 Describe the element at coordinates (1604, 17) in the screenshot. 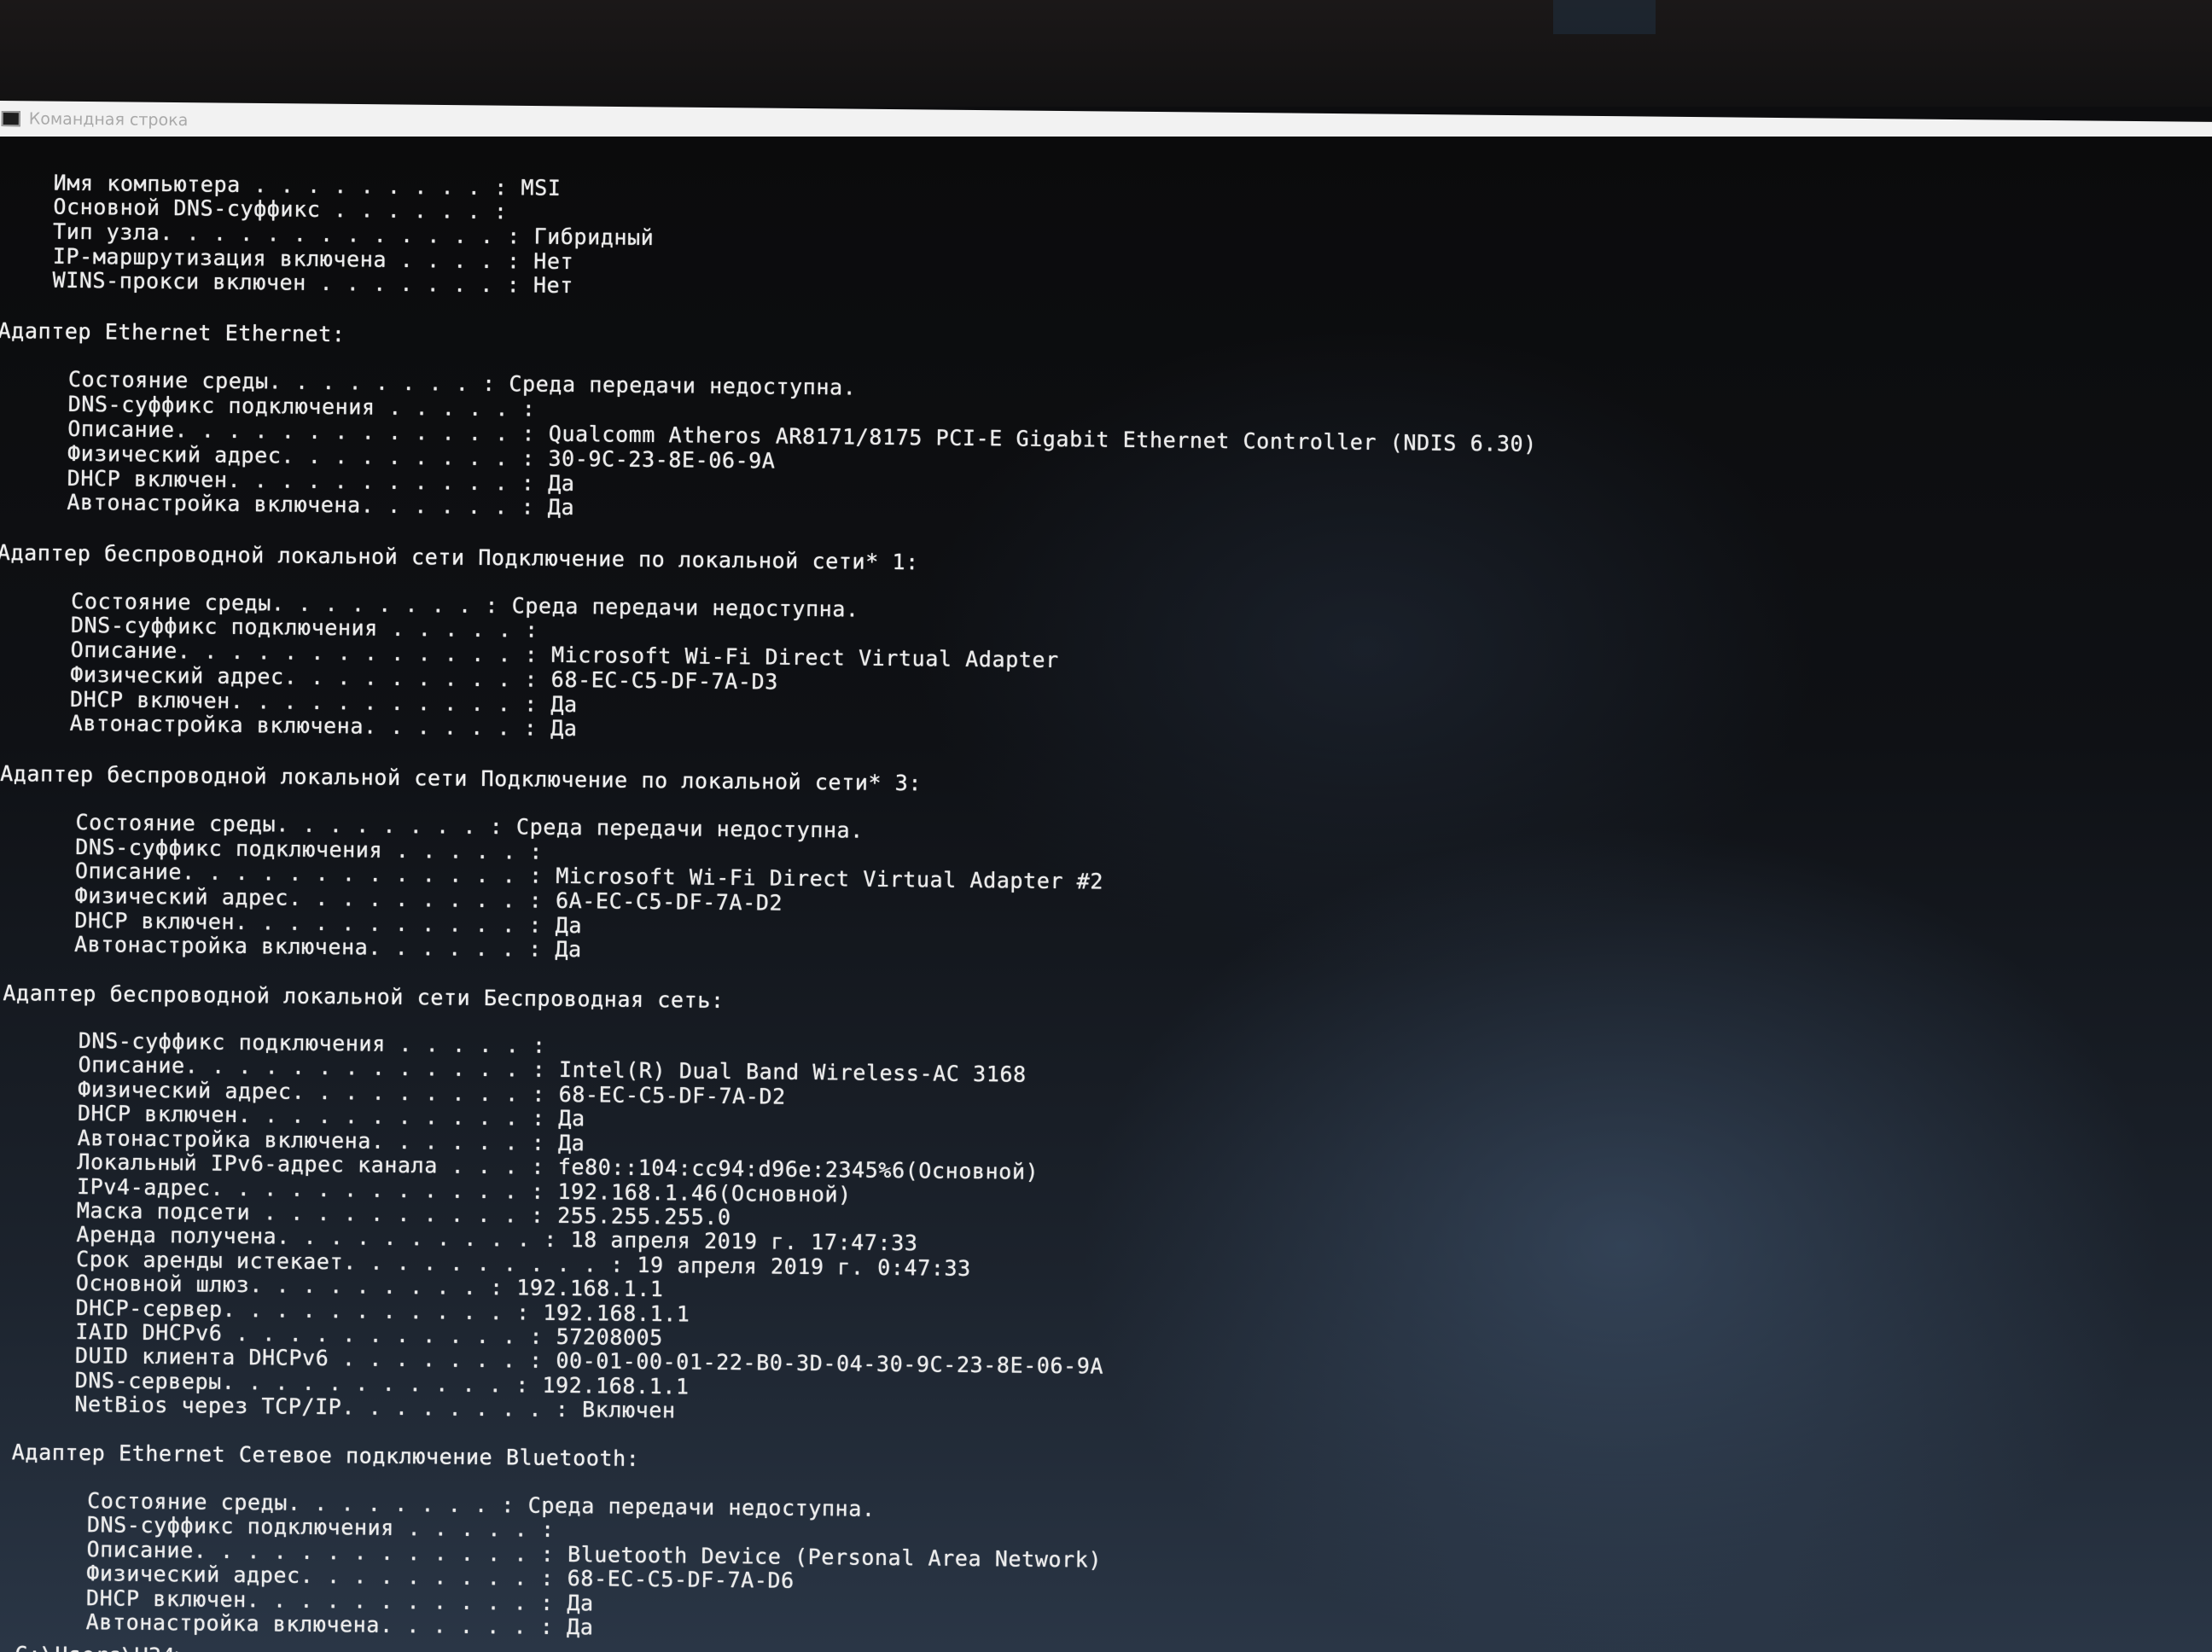

I see `background-reflection` at that location.